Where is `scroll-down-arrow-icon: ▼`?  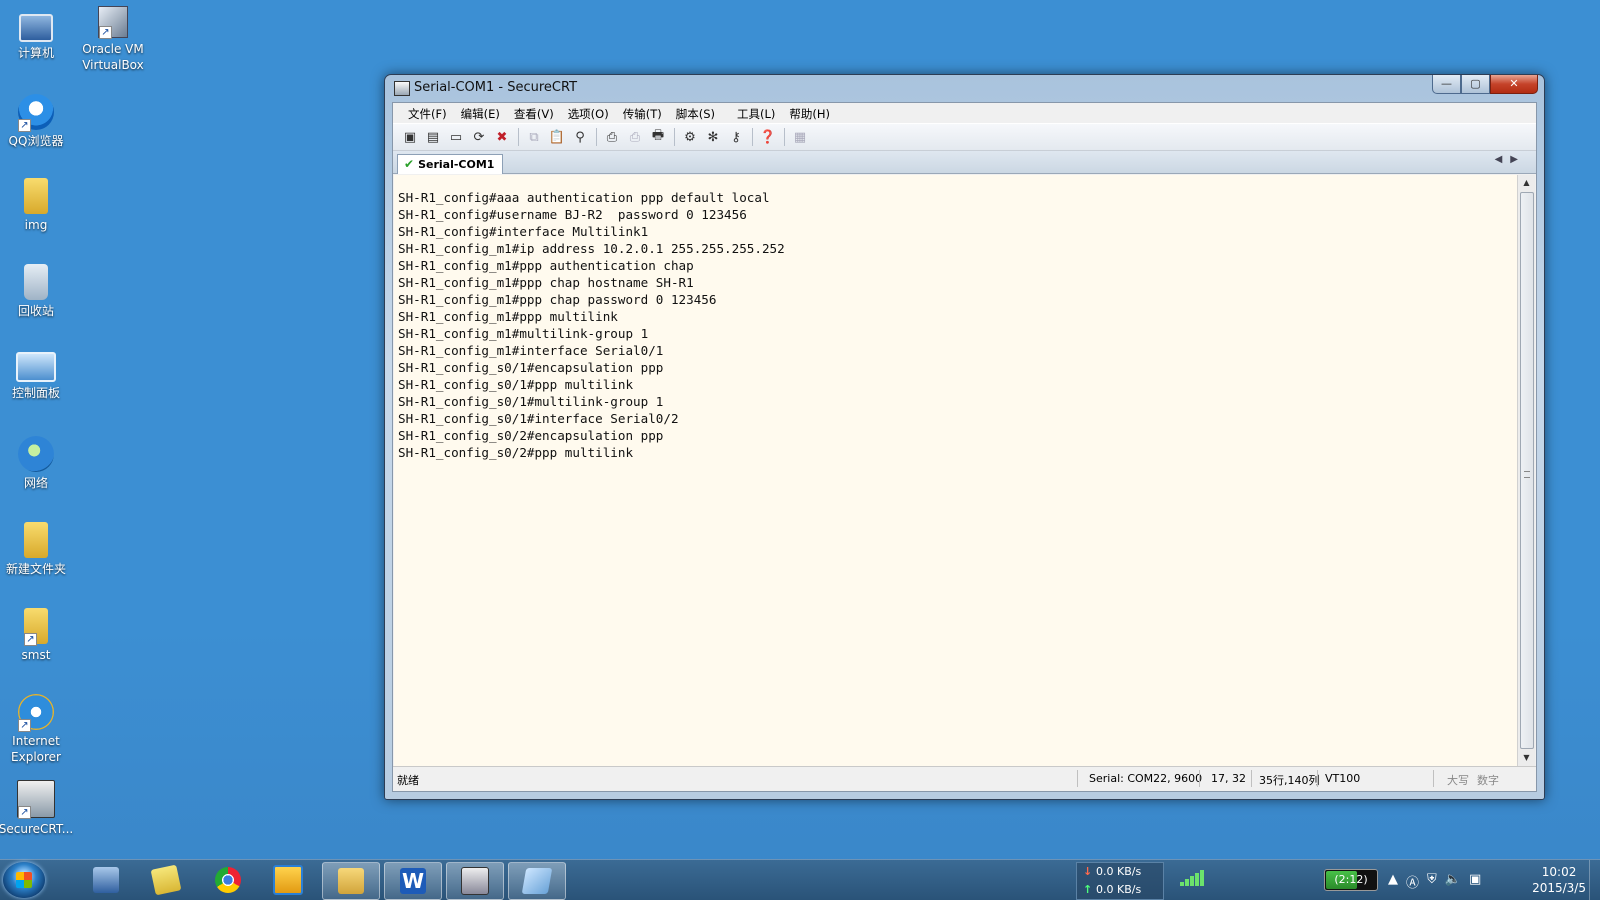 scroll-down-arrow-icon: ▼ is located at coordinates (1526, 758).